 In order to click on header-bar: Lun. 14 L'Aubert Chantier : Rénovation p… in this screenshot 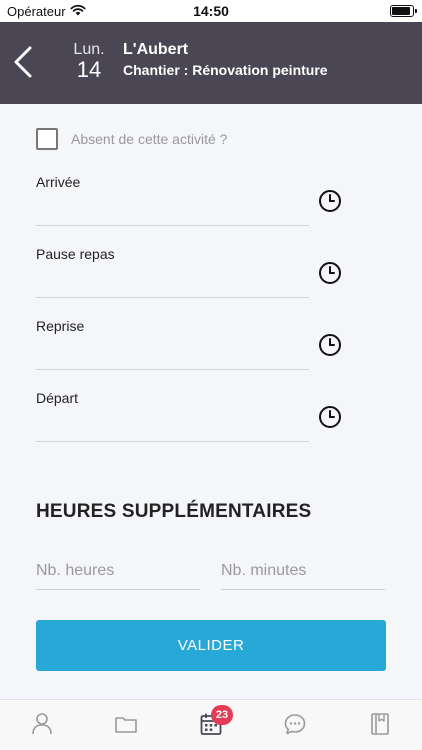, I will do `click(211, 63)`.